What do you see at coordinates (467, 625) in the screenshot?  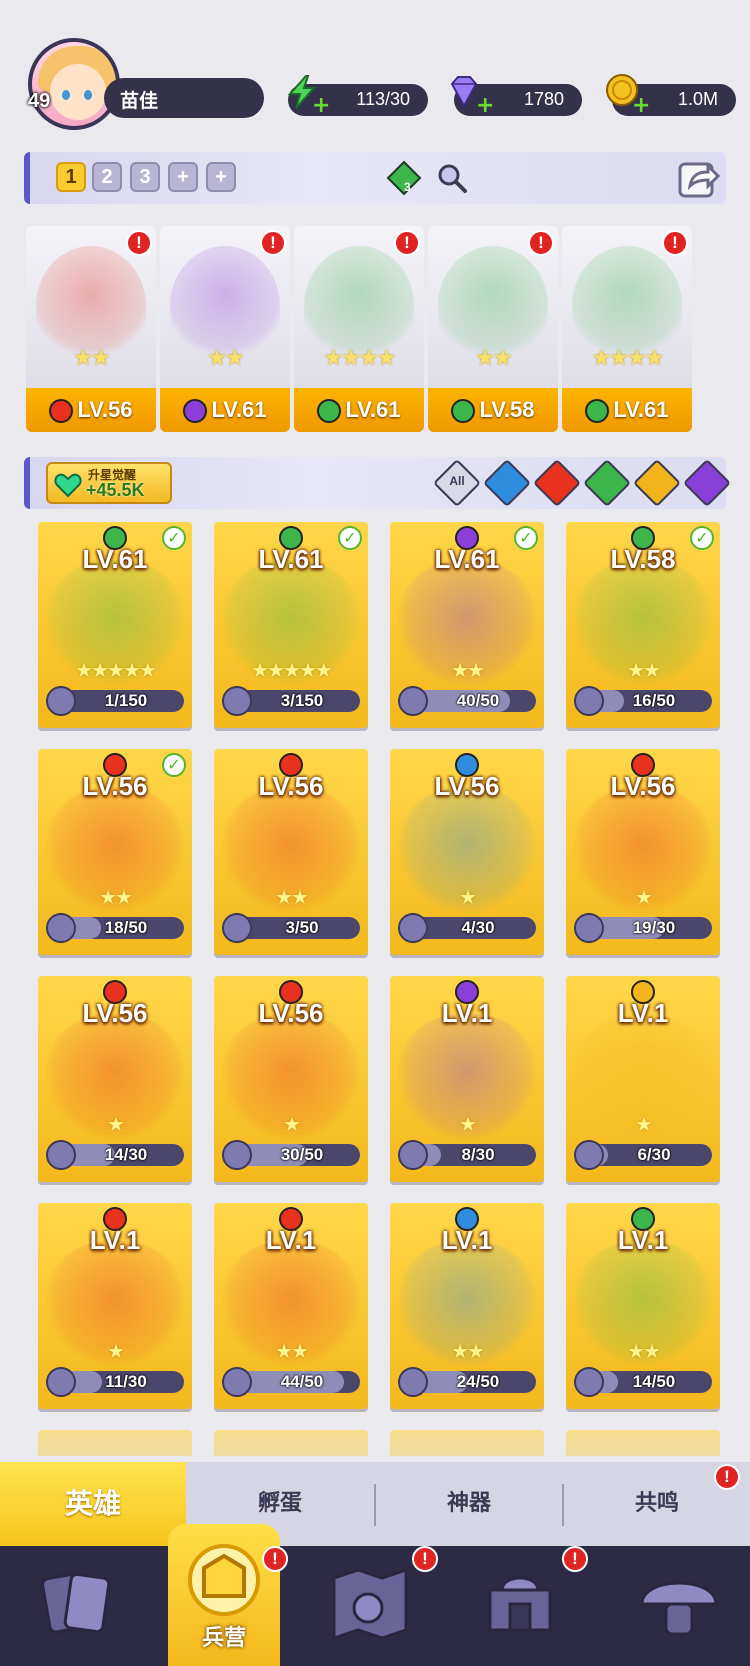 I see `hero-card: ✓ LV.61 ★★ 40/50` at bounding box center [467, 625].